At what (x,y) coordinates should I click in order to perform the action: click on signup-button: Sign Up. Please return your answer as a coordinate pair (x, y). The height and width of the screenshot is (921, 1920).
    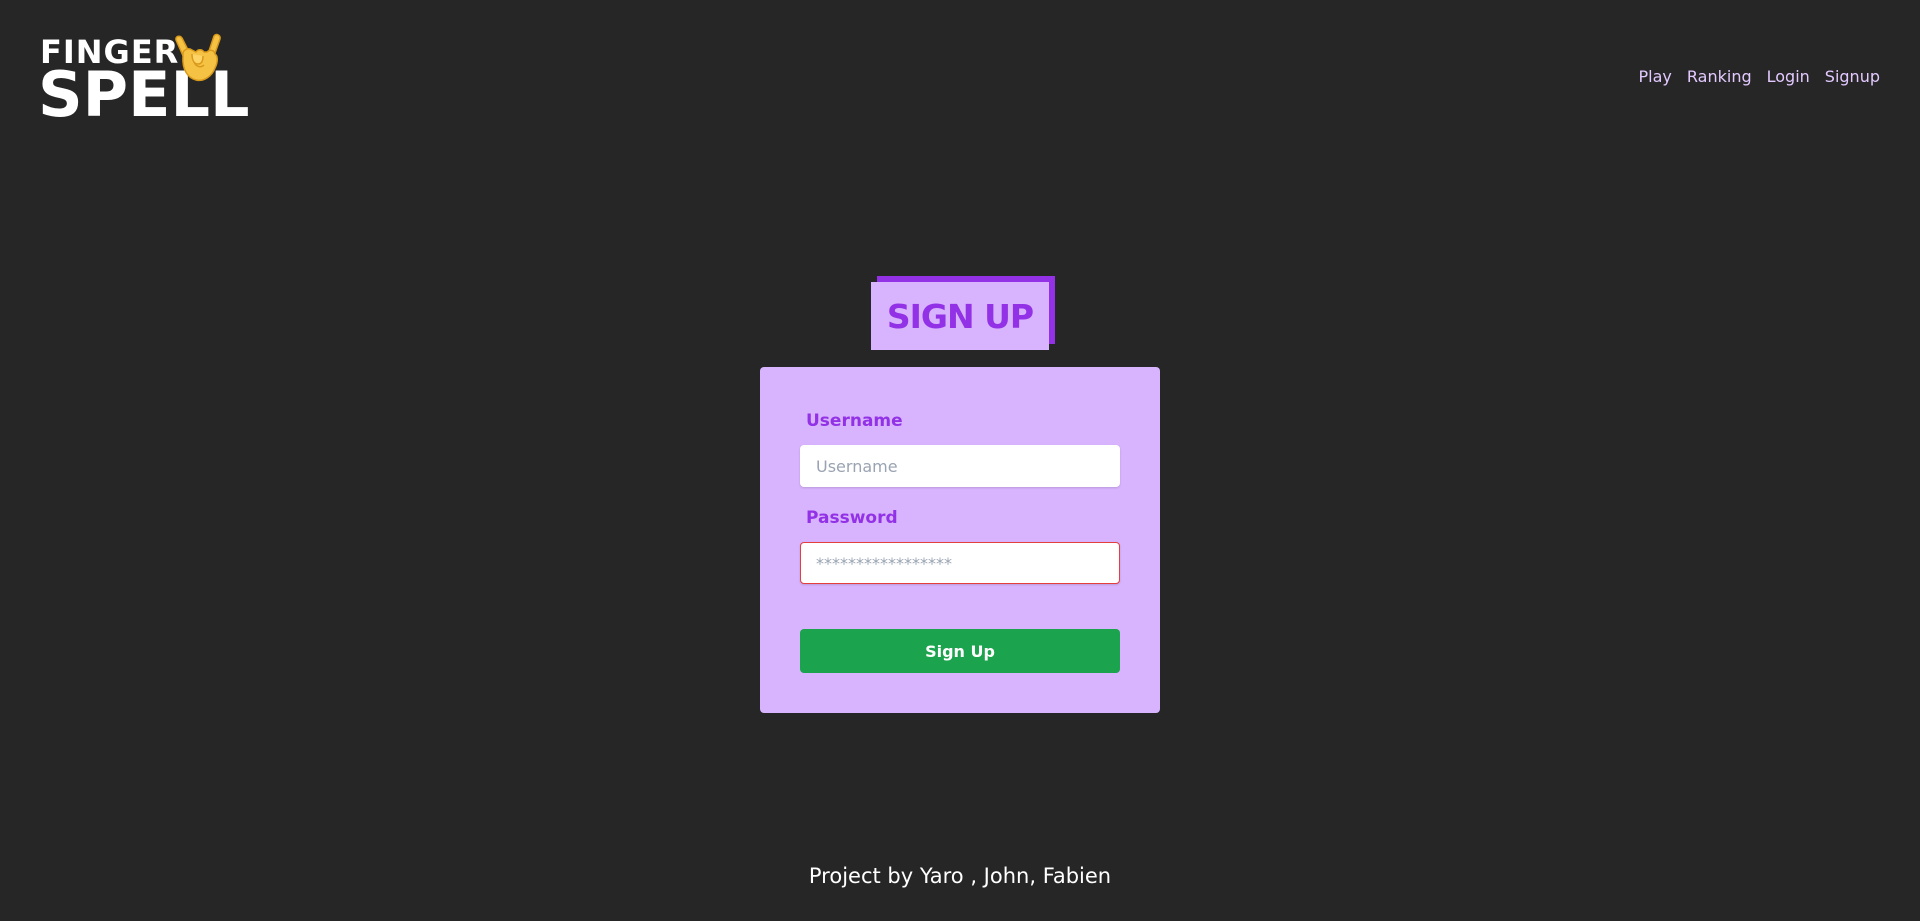
    Looking at the image, I should click on (960, 651).